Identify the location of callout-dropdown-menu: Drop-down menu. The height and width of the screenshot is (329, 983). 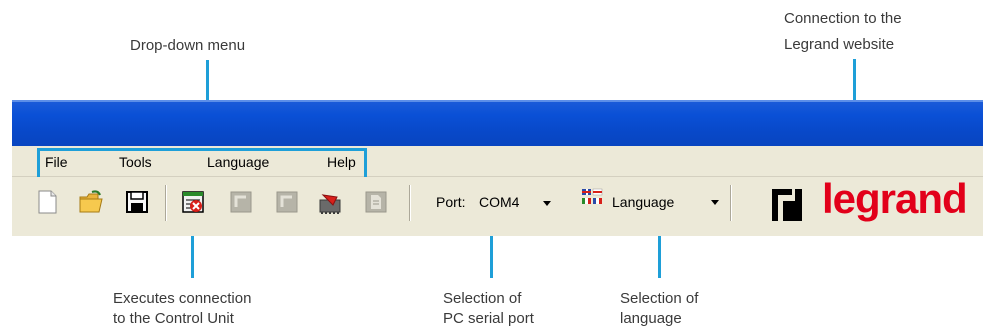
(188, 45).